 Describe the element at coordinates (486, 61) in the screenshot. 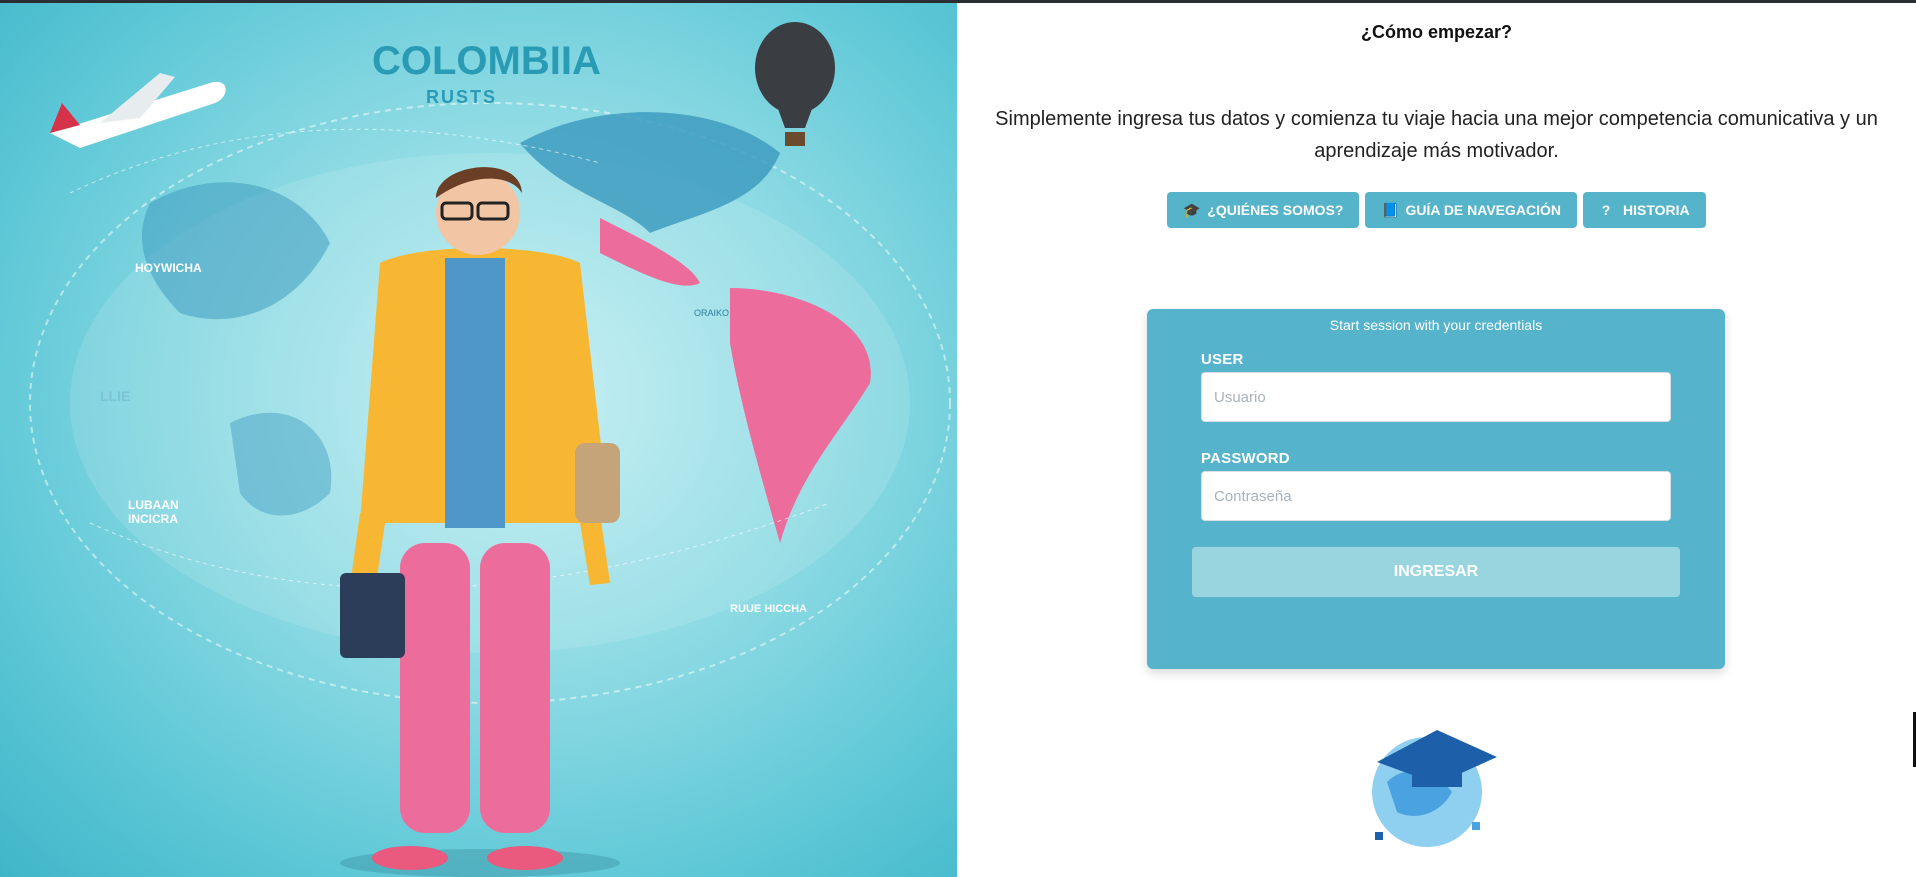

I see `hero-brand-title: COLOMBIIA` at that location.